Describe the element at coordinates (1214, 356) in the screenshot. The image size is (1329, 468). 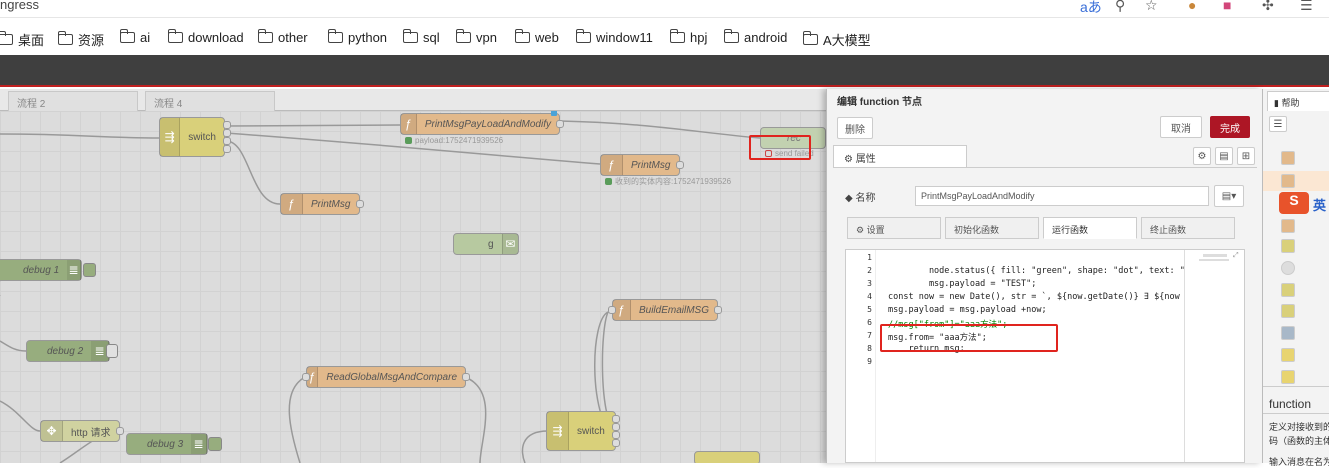
I see `minimap: ⤢` at that location.